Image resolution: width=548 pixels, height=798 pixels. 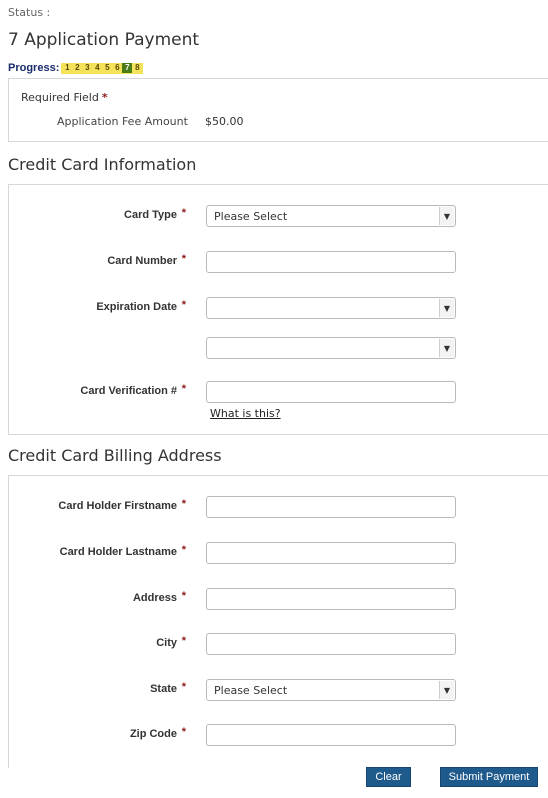 I want to click on progress-step: 2, so click(x=77, y=67).